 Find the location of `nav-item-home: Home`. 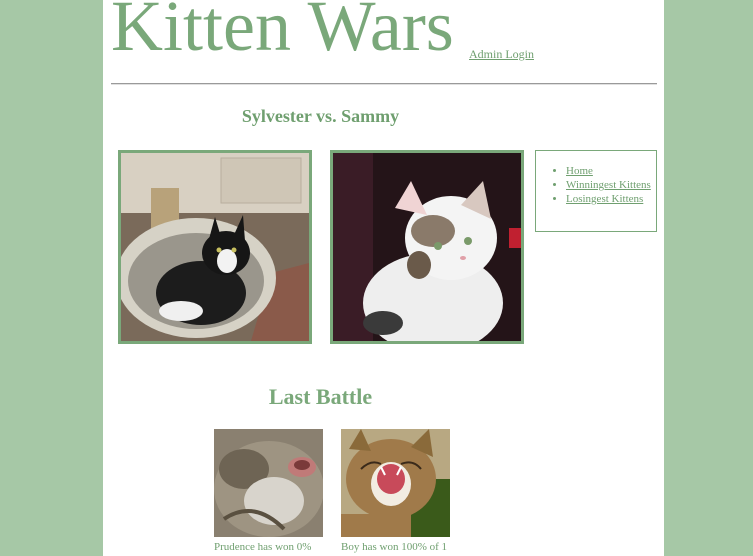

nav-item-home: Home is located at coordinates (611, 171).